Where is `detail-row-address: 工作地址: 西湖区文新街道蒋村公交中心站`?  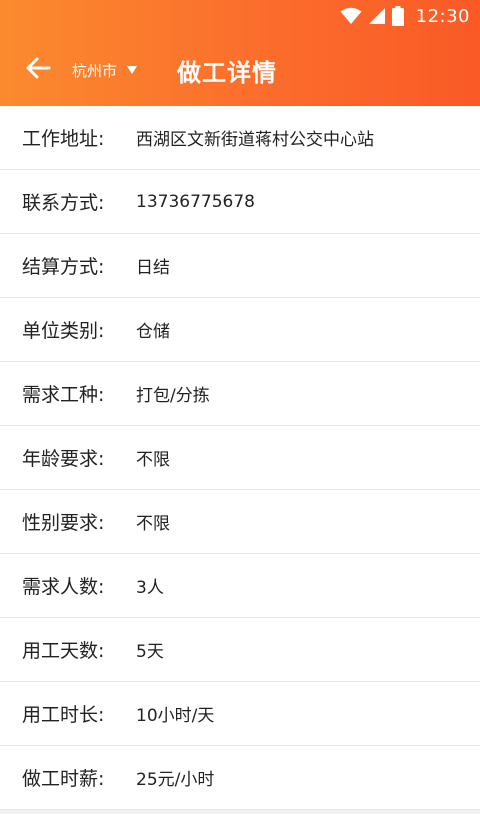
detail-row-address: 工作地址: 西湖区文新街道蒋村公交中心站 is located at coordinates (240, 138).